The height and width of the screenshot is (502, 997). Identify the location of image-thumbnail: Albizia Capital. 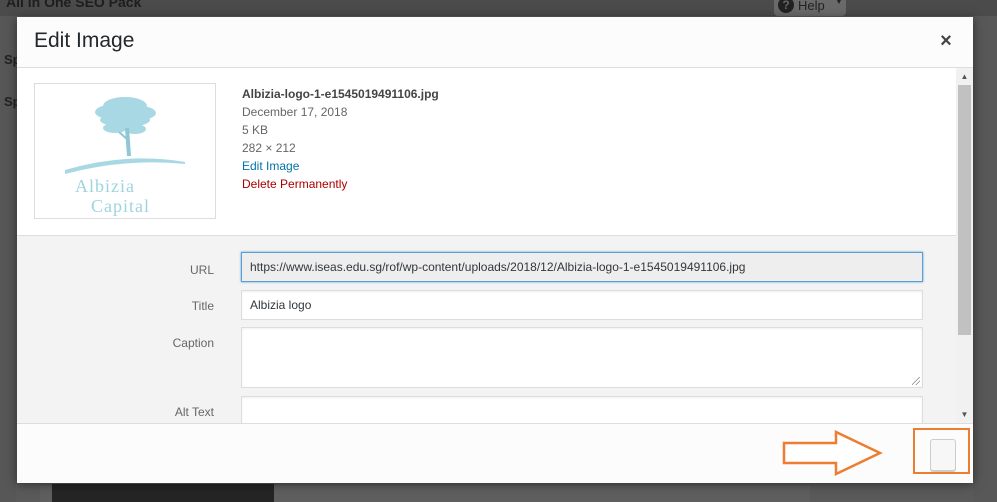
(125, 151).